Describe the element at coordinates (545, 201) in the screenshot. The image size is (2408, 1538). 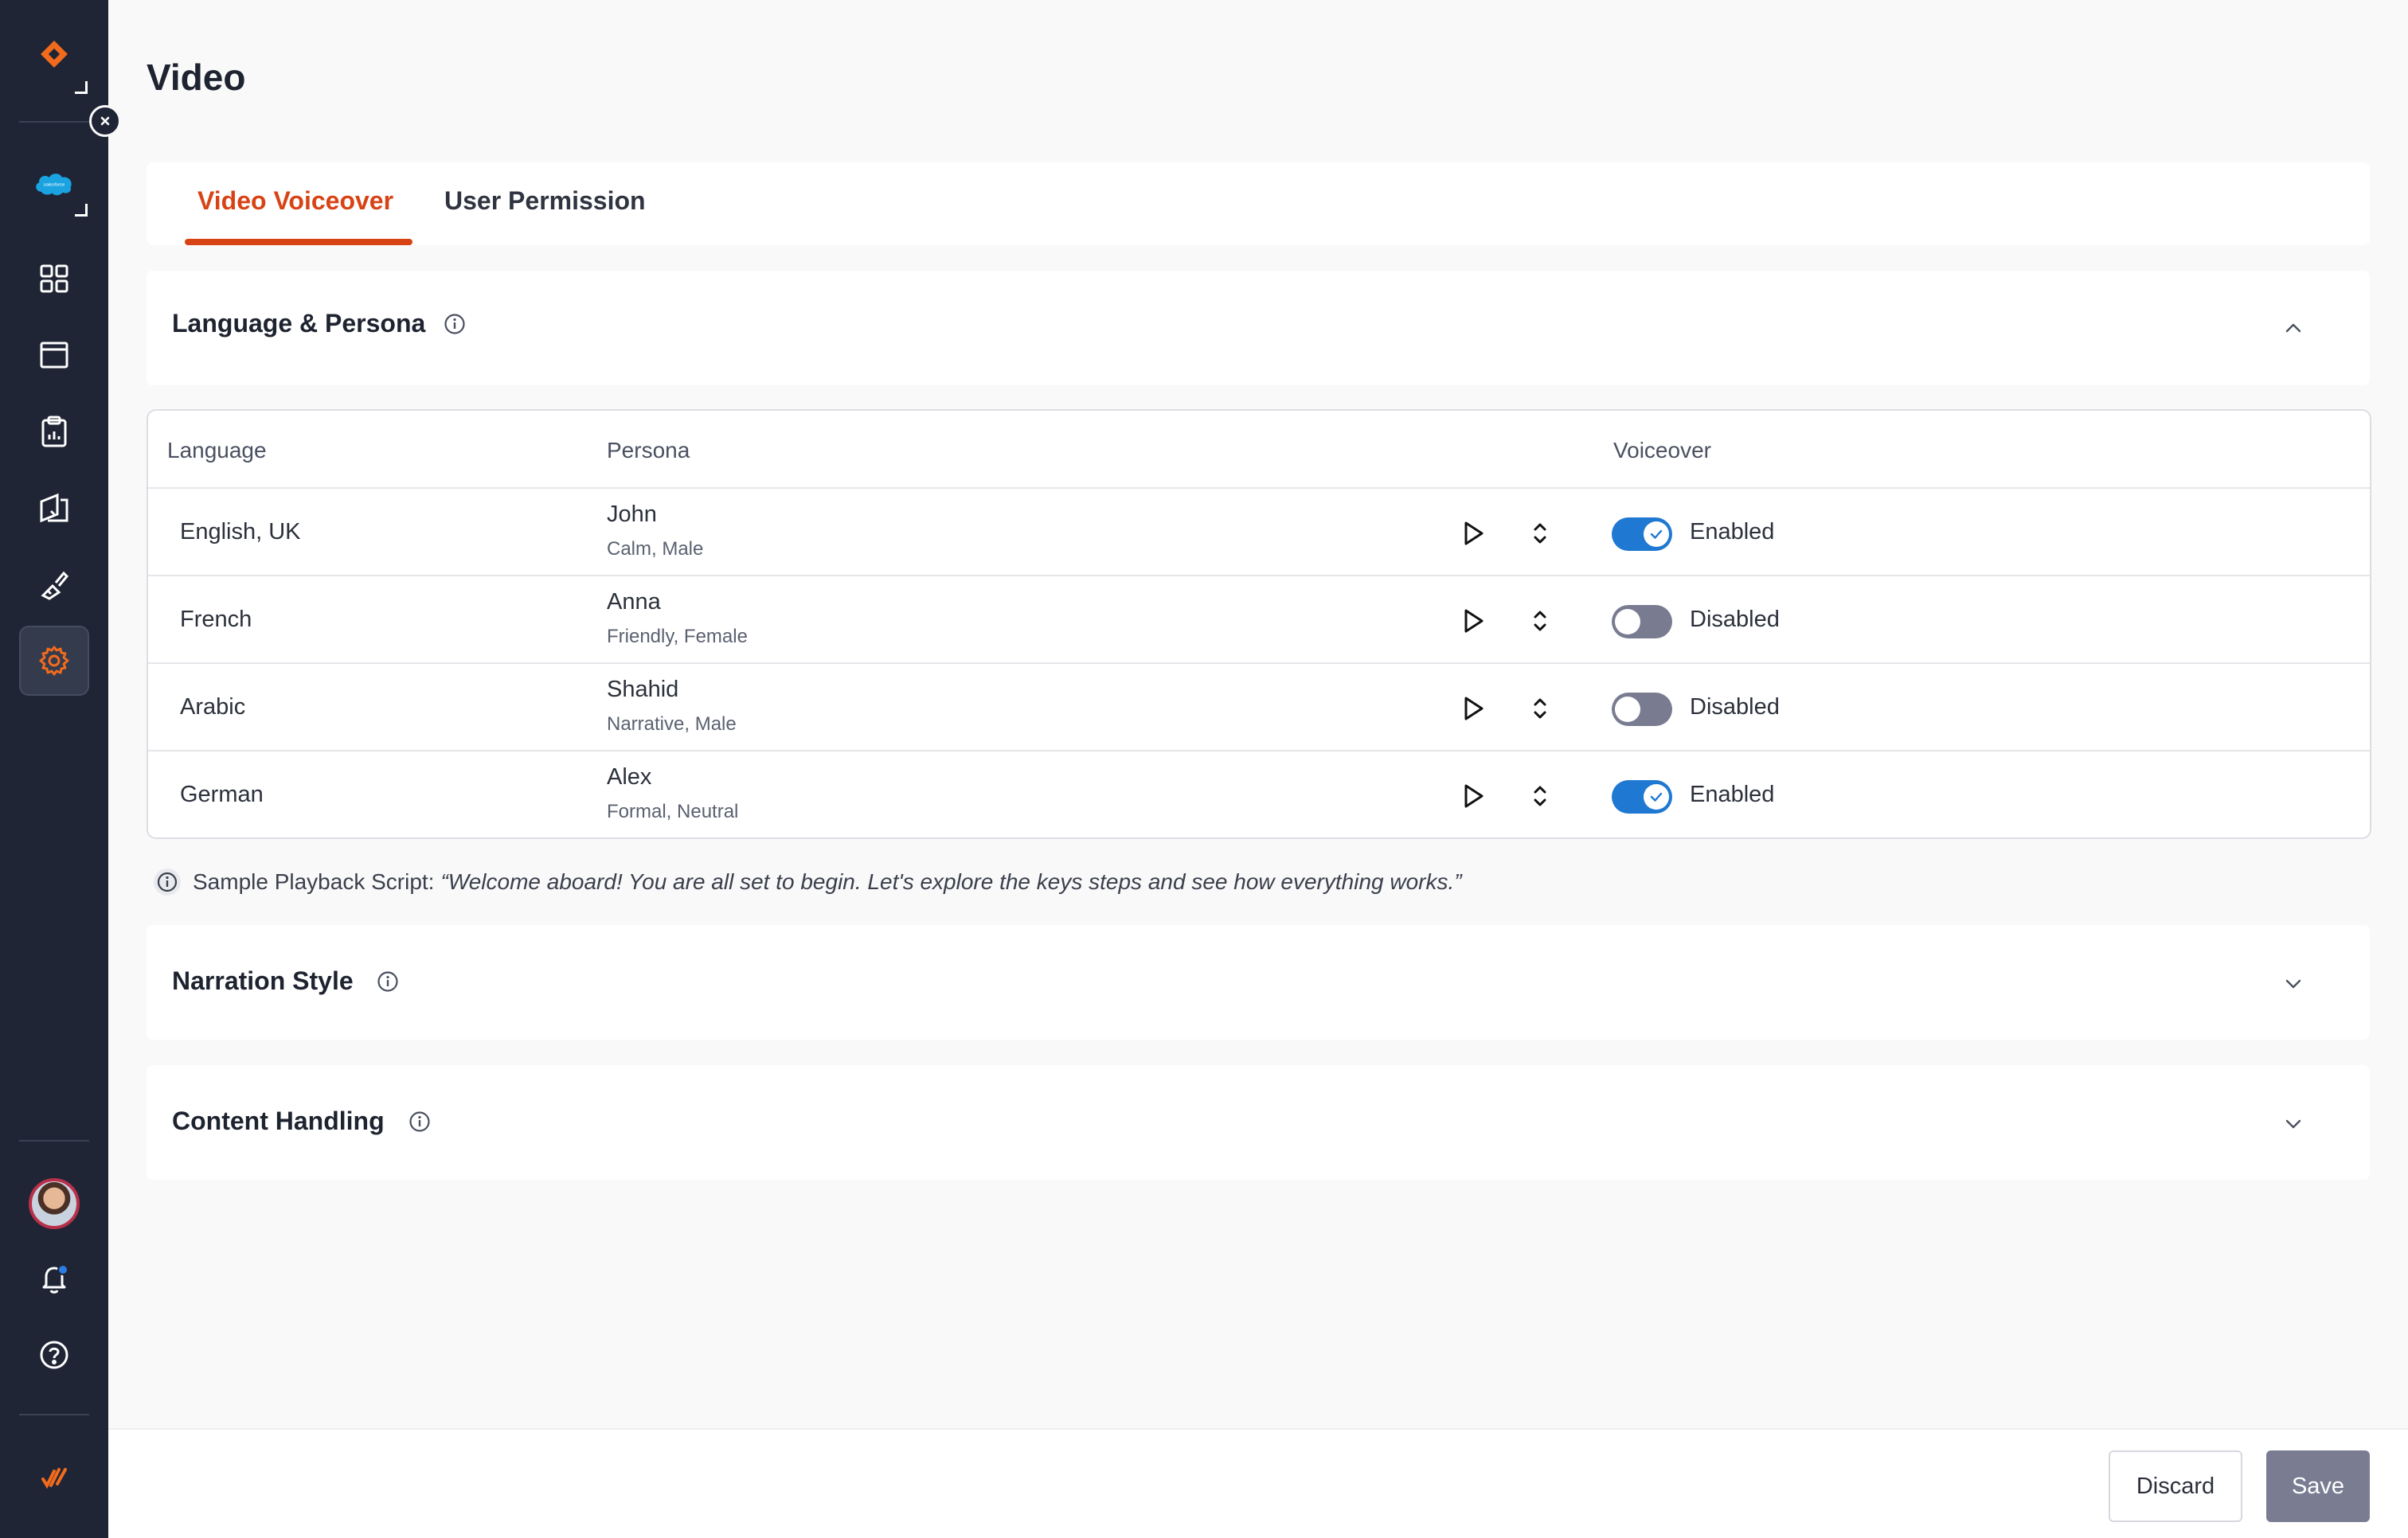
I see `tab-user-permission: User Permission` at that location.